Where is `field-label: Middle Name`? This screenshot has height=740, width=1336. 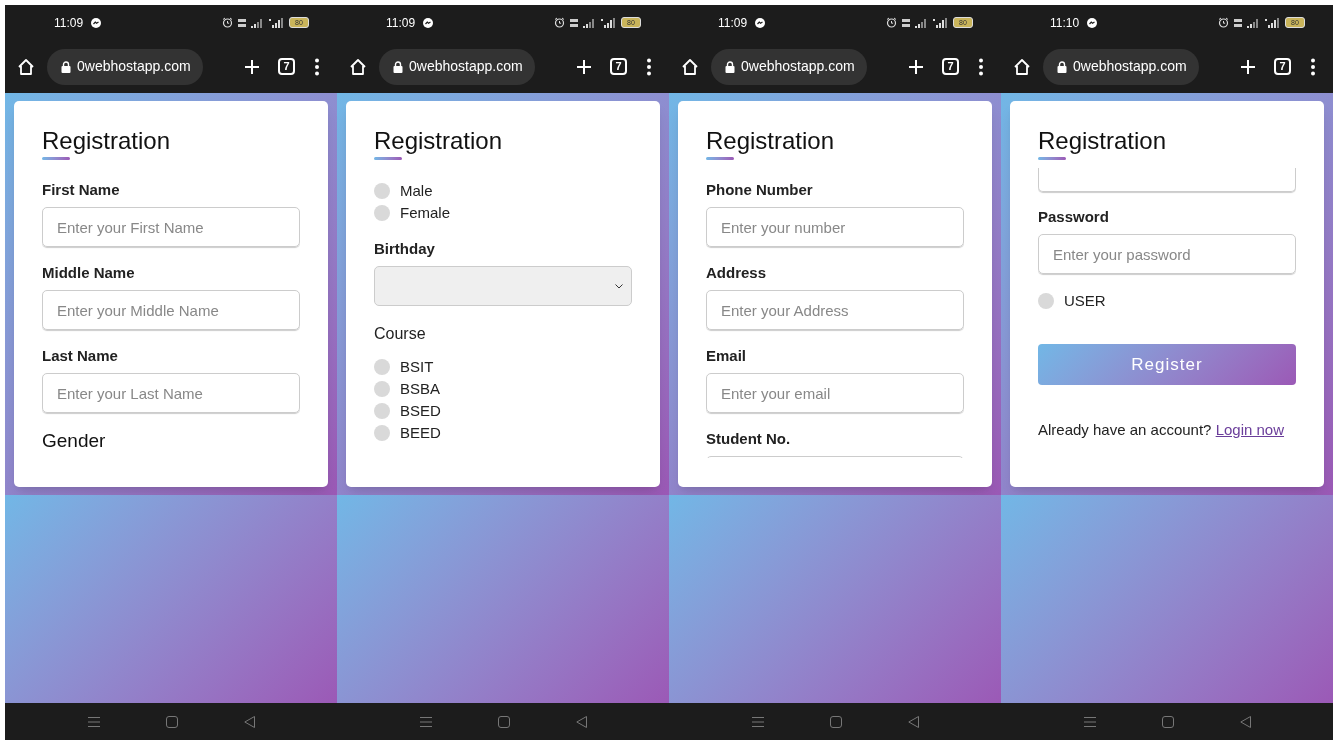 field-label: Middle Name is located at coordinates (89, 273).